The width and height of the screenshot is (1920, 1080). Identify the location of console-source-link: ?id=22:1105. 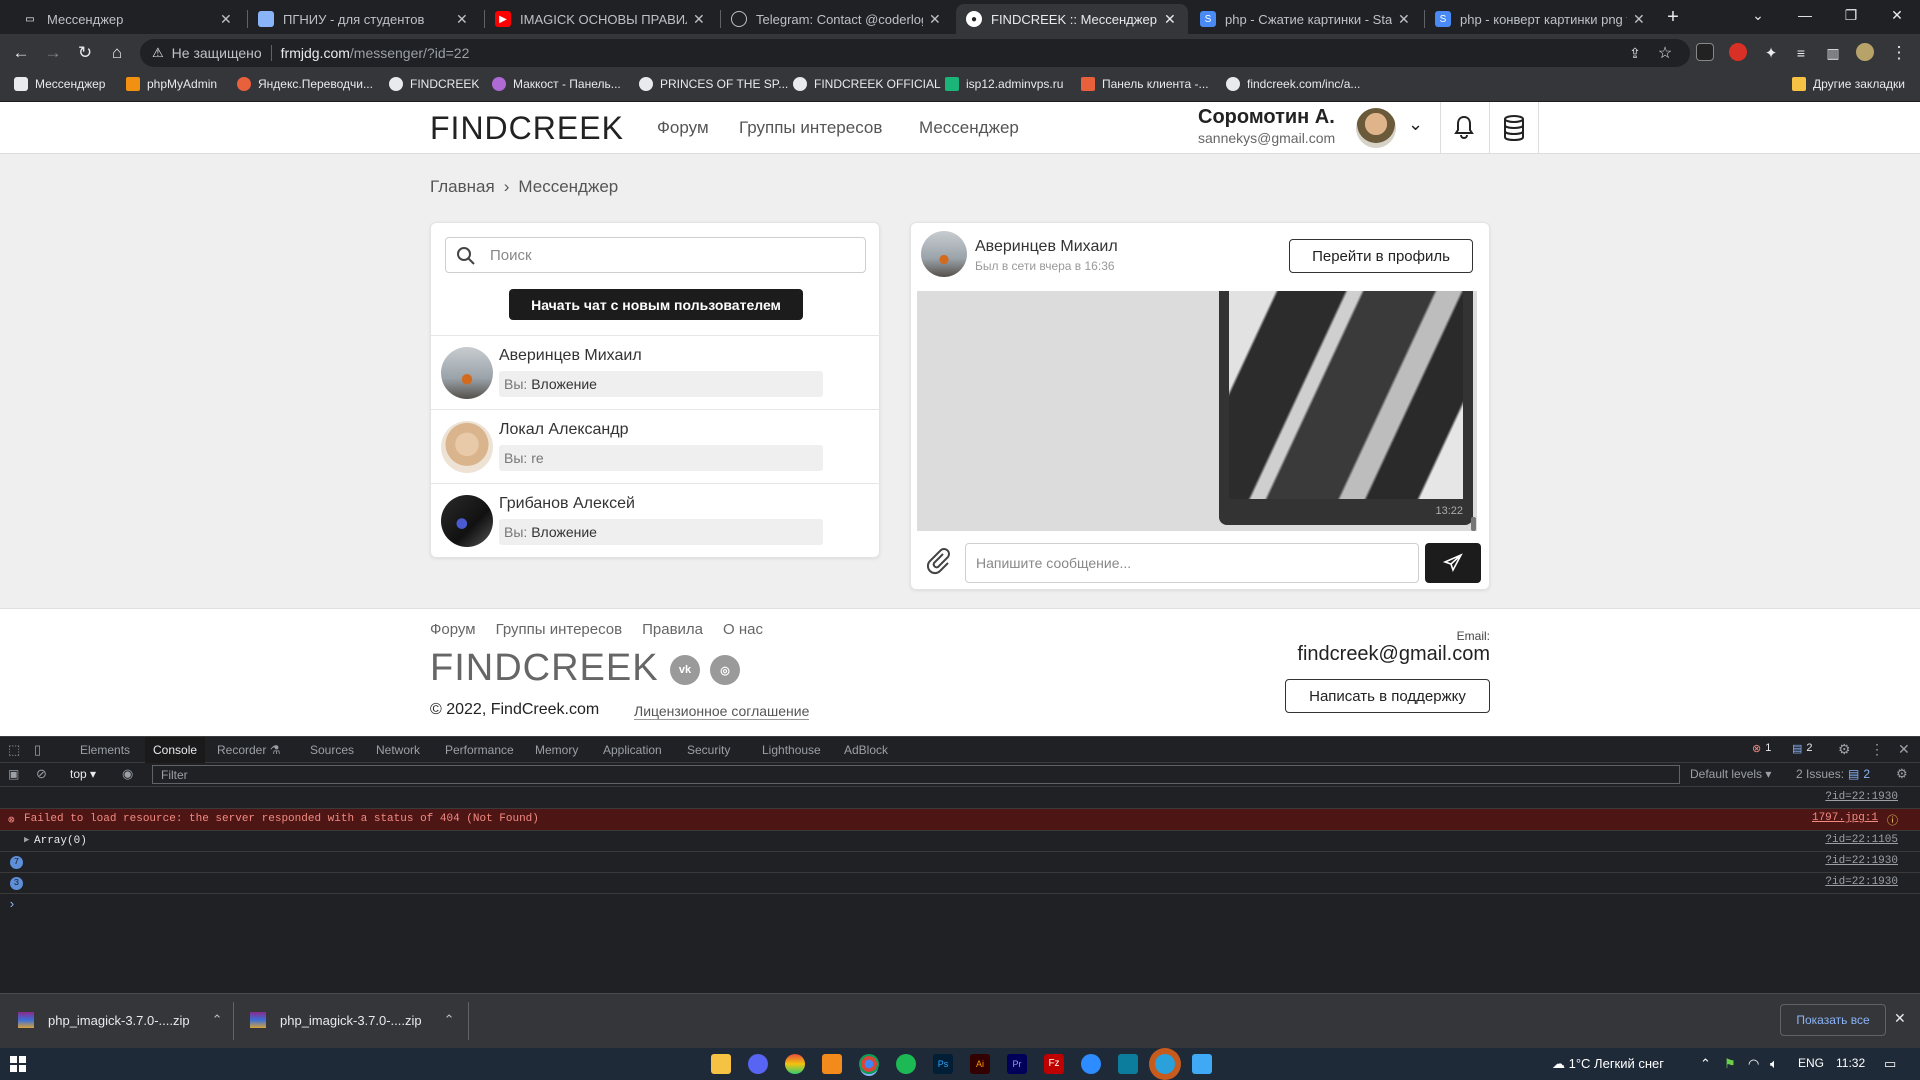
(1861, 840).